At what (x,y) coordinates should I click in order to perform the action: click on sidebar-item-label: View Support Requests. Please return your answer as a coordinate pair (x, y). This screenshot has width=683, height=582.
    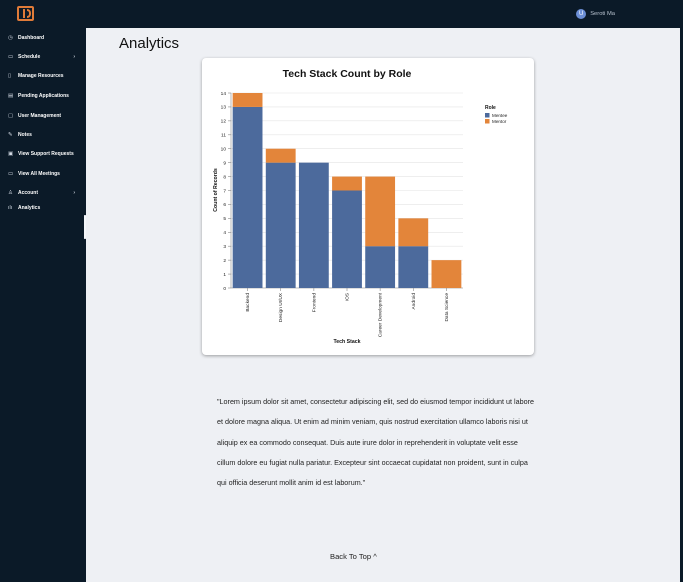
    Looking at the image, I should click on (46, 154).